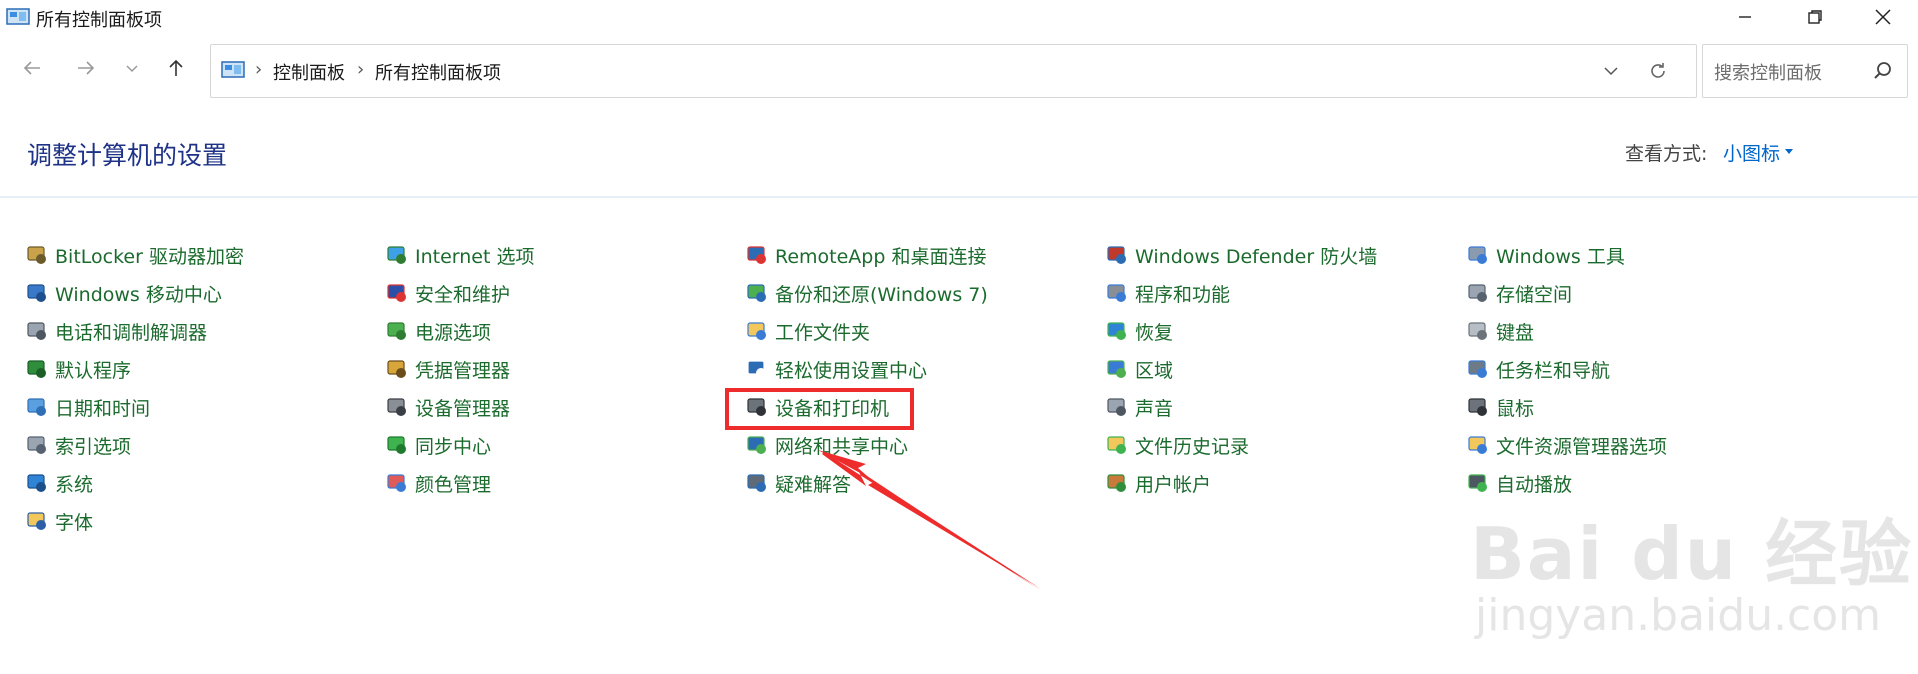 The width and height of the screenshot is (1918, 674). What do you see at coordinates (74, 522) in the screenshot?
I see `control-panel-item-label: 字体` at bounding box center [74, 522].